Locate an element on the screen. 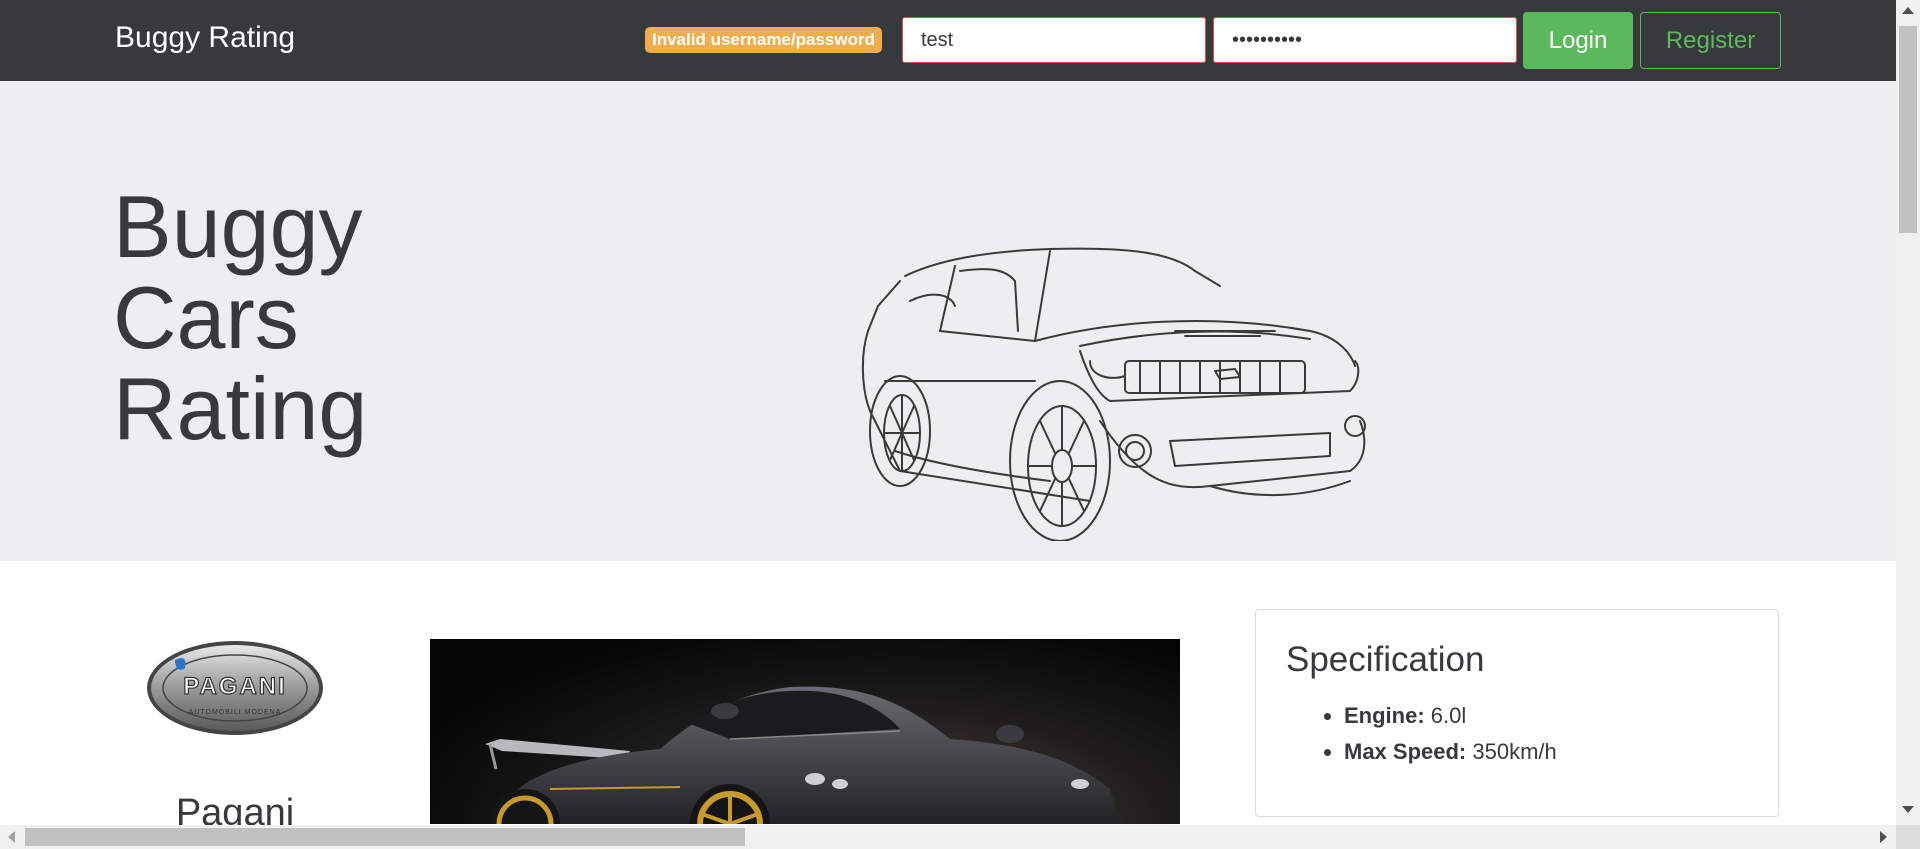  spec-label: Engine: is located at coordinates (1384, 715).